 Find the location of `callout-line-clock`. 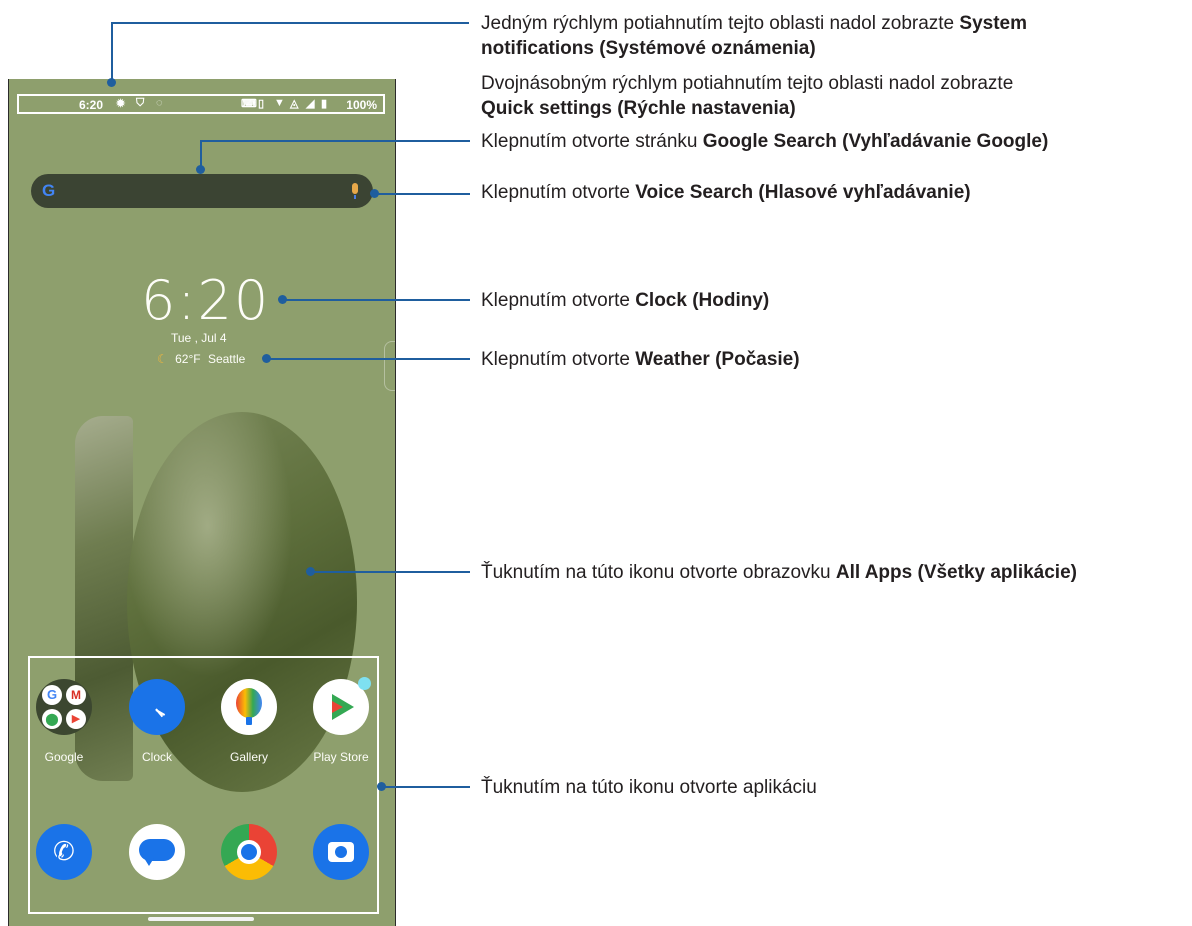

callout-line-clock is located at coordinates (376, 300).